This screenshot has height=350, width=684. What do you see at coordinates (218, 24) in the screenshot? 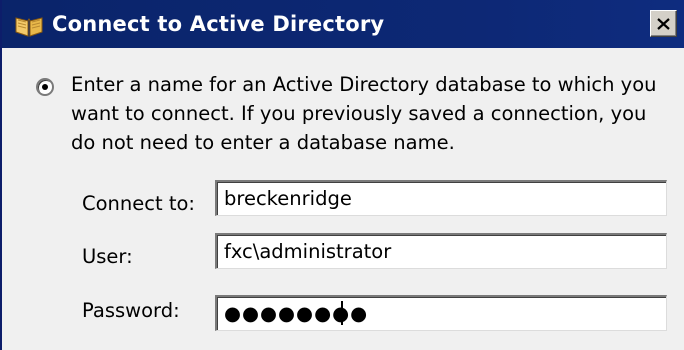
I see `dialog-title: Connect to Active Directory` at bounding box center [218, 24].